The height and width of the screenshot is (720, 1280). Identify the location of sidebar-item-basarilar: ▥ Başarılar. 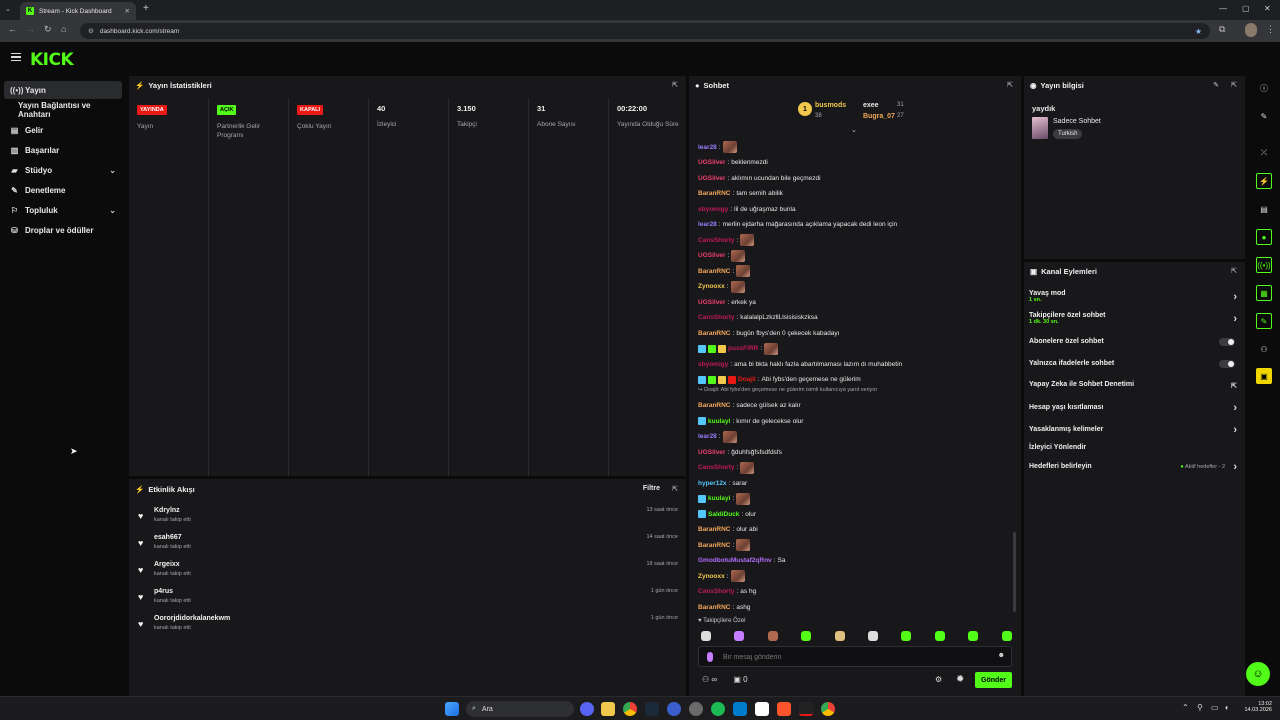
(63, 150).